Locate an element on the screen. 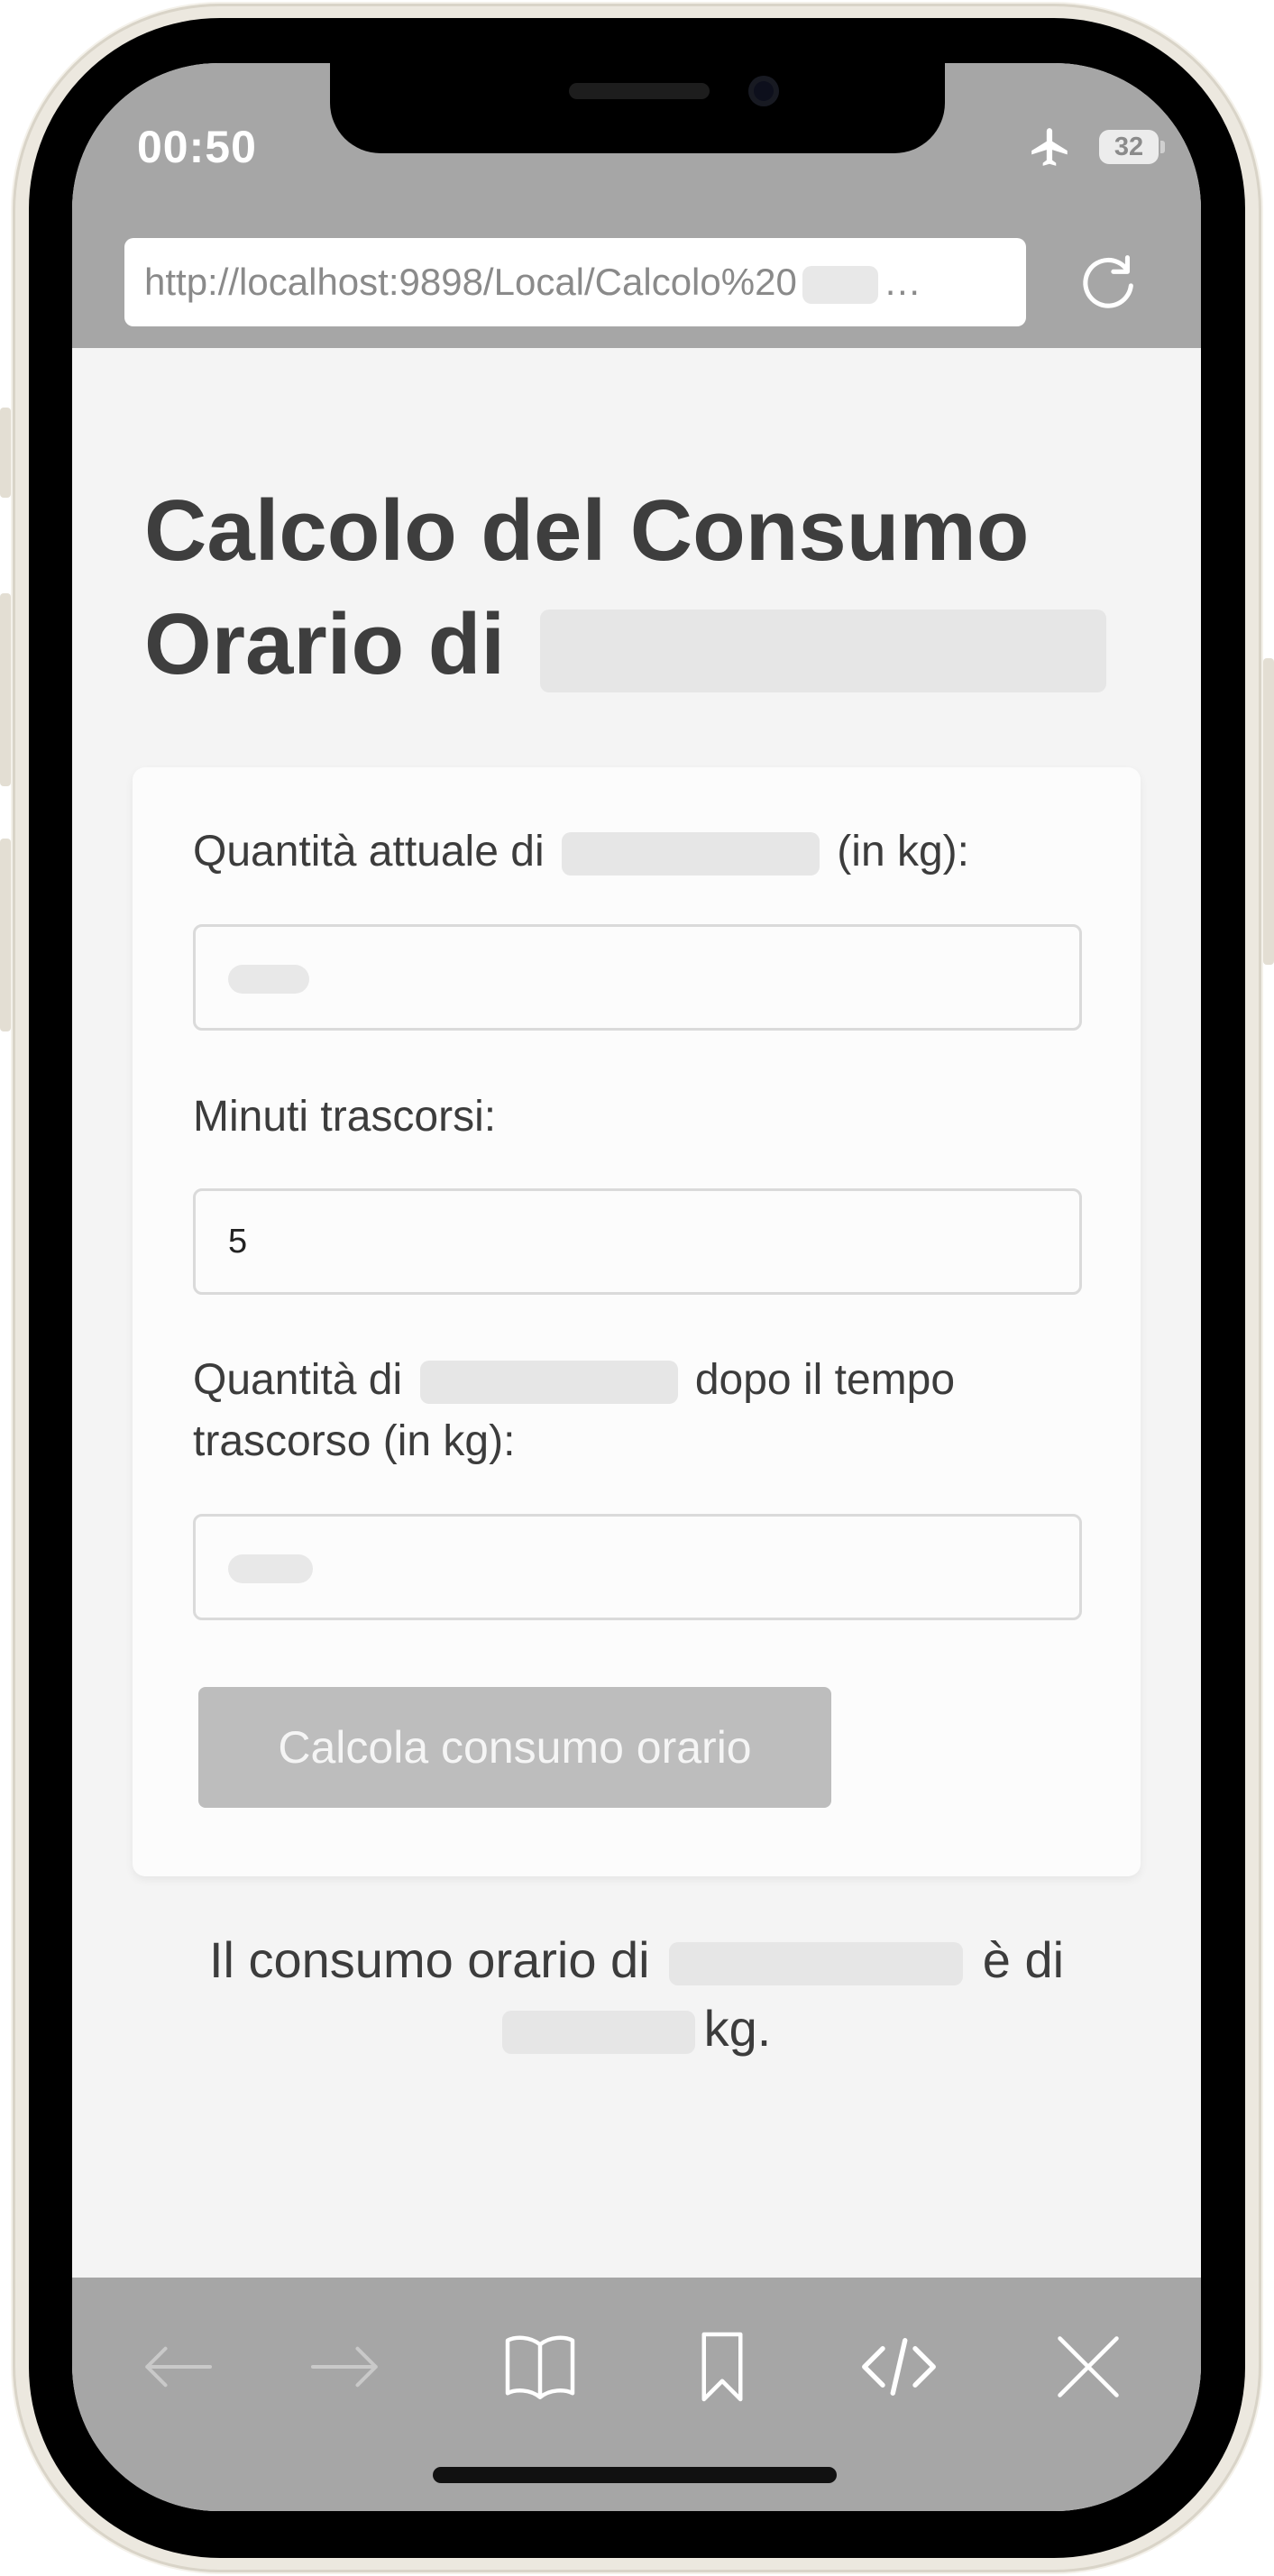 The height and width of the screenshot is (2576, 1274). status-time: 00:50 is located at coordinates (197, 147).